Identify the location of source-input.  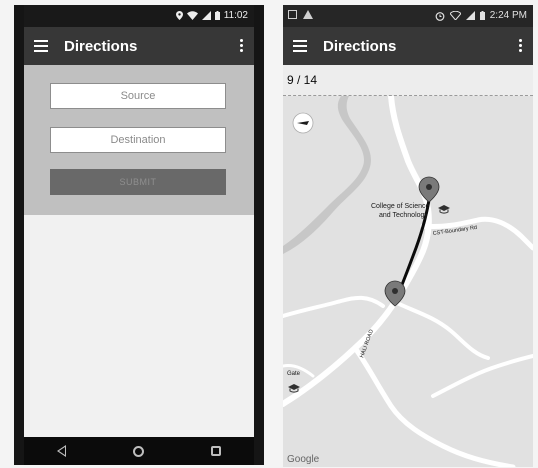
(138, 96).